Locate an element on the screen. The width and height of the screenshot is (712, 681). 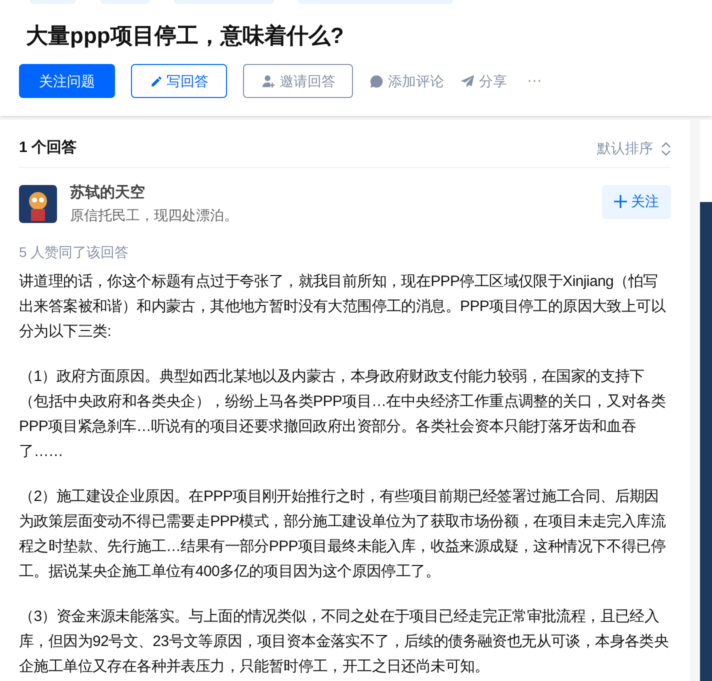
share-icon is located at coordinates (467, 81).